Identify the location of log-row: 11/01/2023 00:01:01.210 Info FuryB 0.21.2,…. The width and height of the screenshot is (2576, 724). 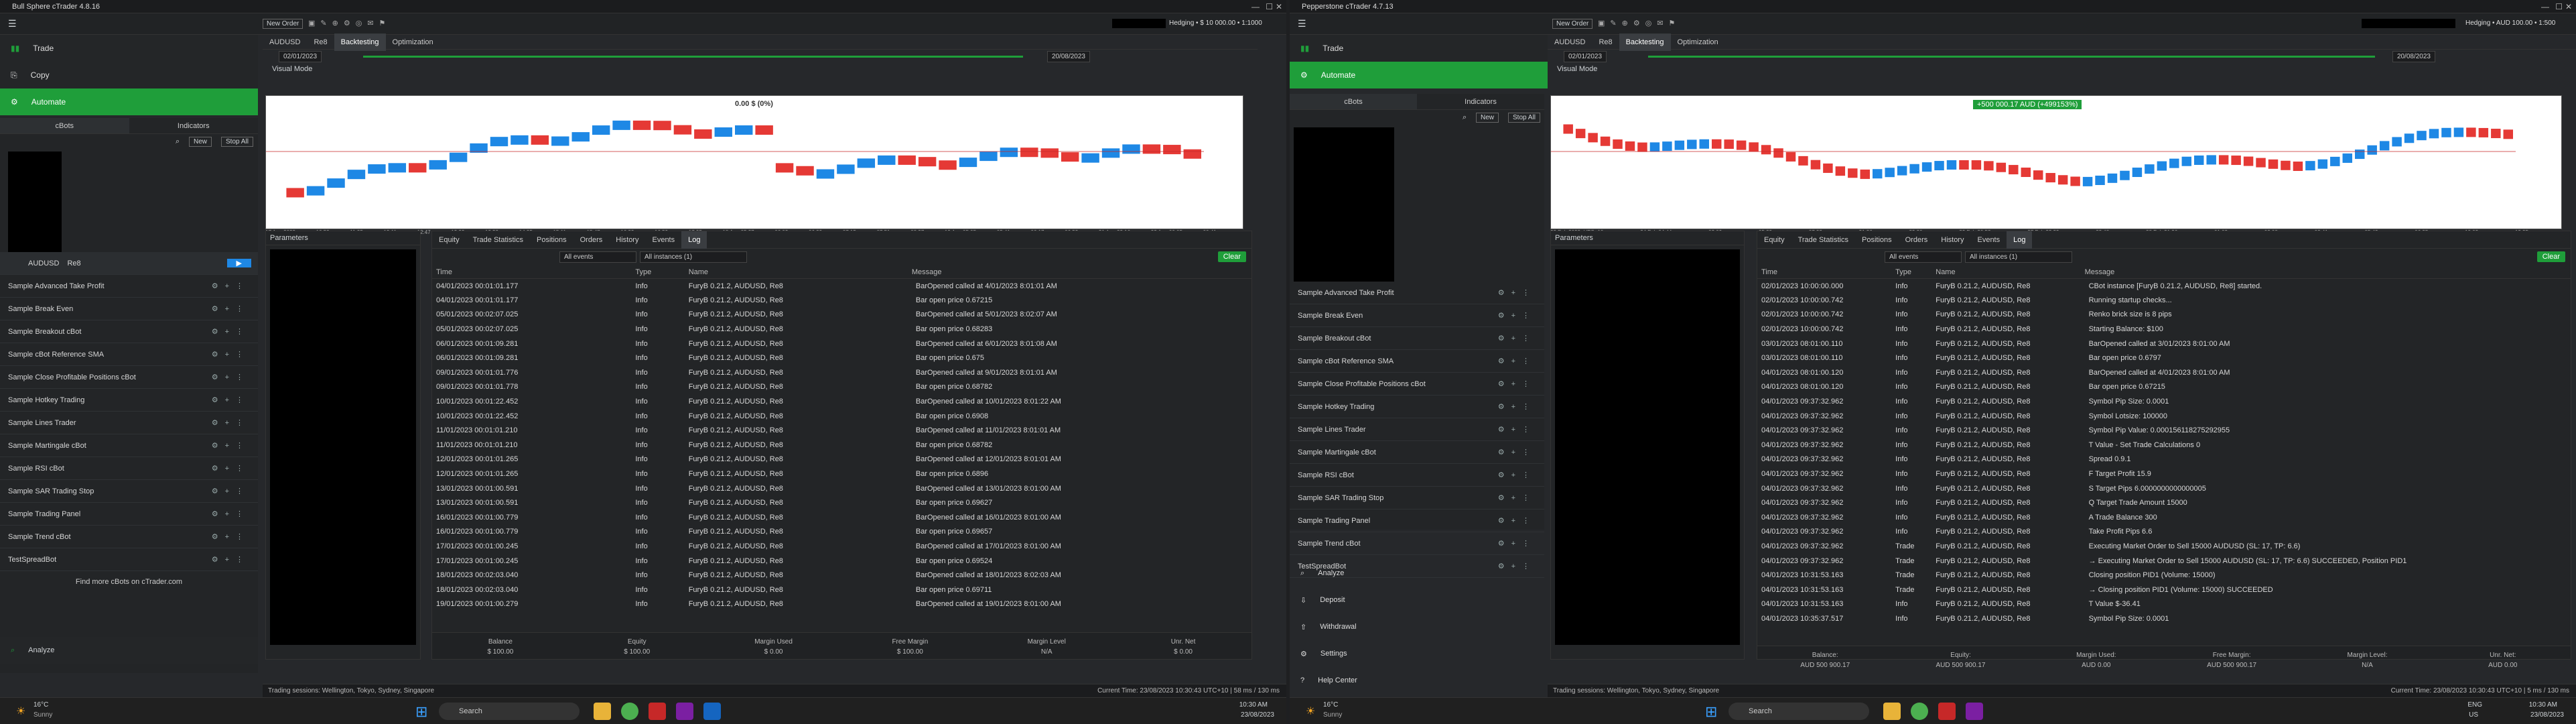
(841, 445).